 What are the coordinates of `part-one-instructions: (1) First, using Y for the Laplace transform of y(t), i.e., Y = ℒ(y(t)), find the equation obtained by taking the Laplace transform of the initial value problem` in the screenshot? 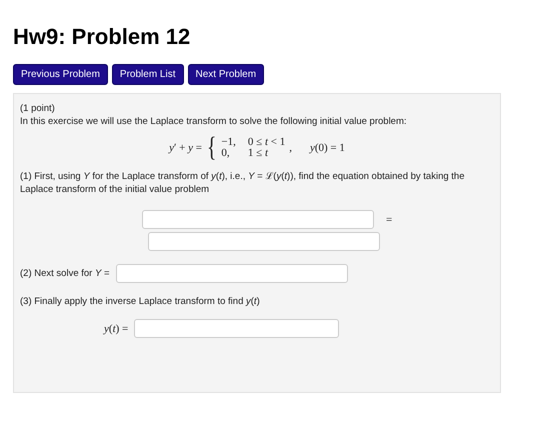 It's located at (243, 183).